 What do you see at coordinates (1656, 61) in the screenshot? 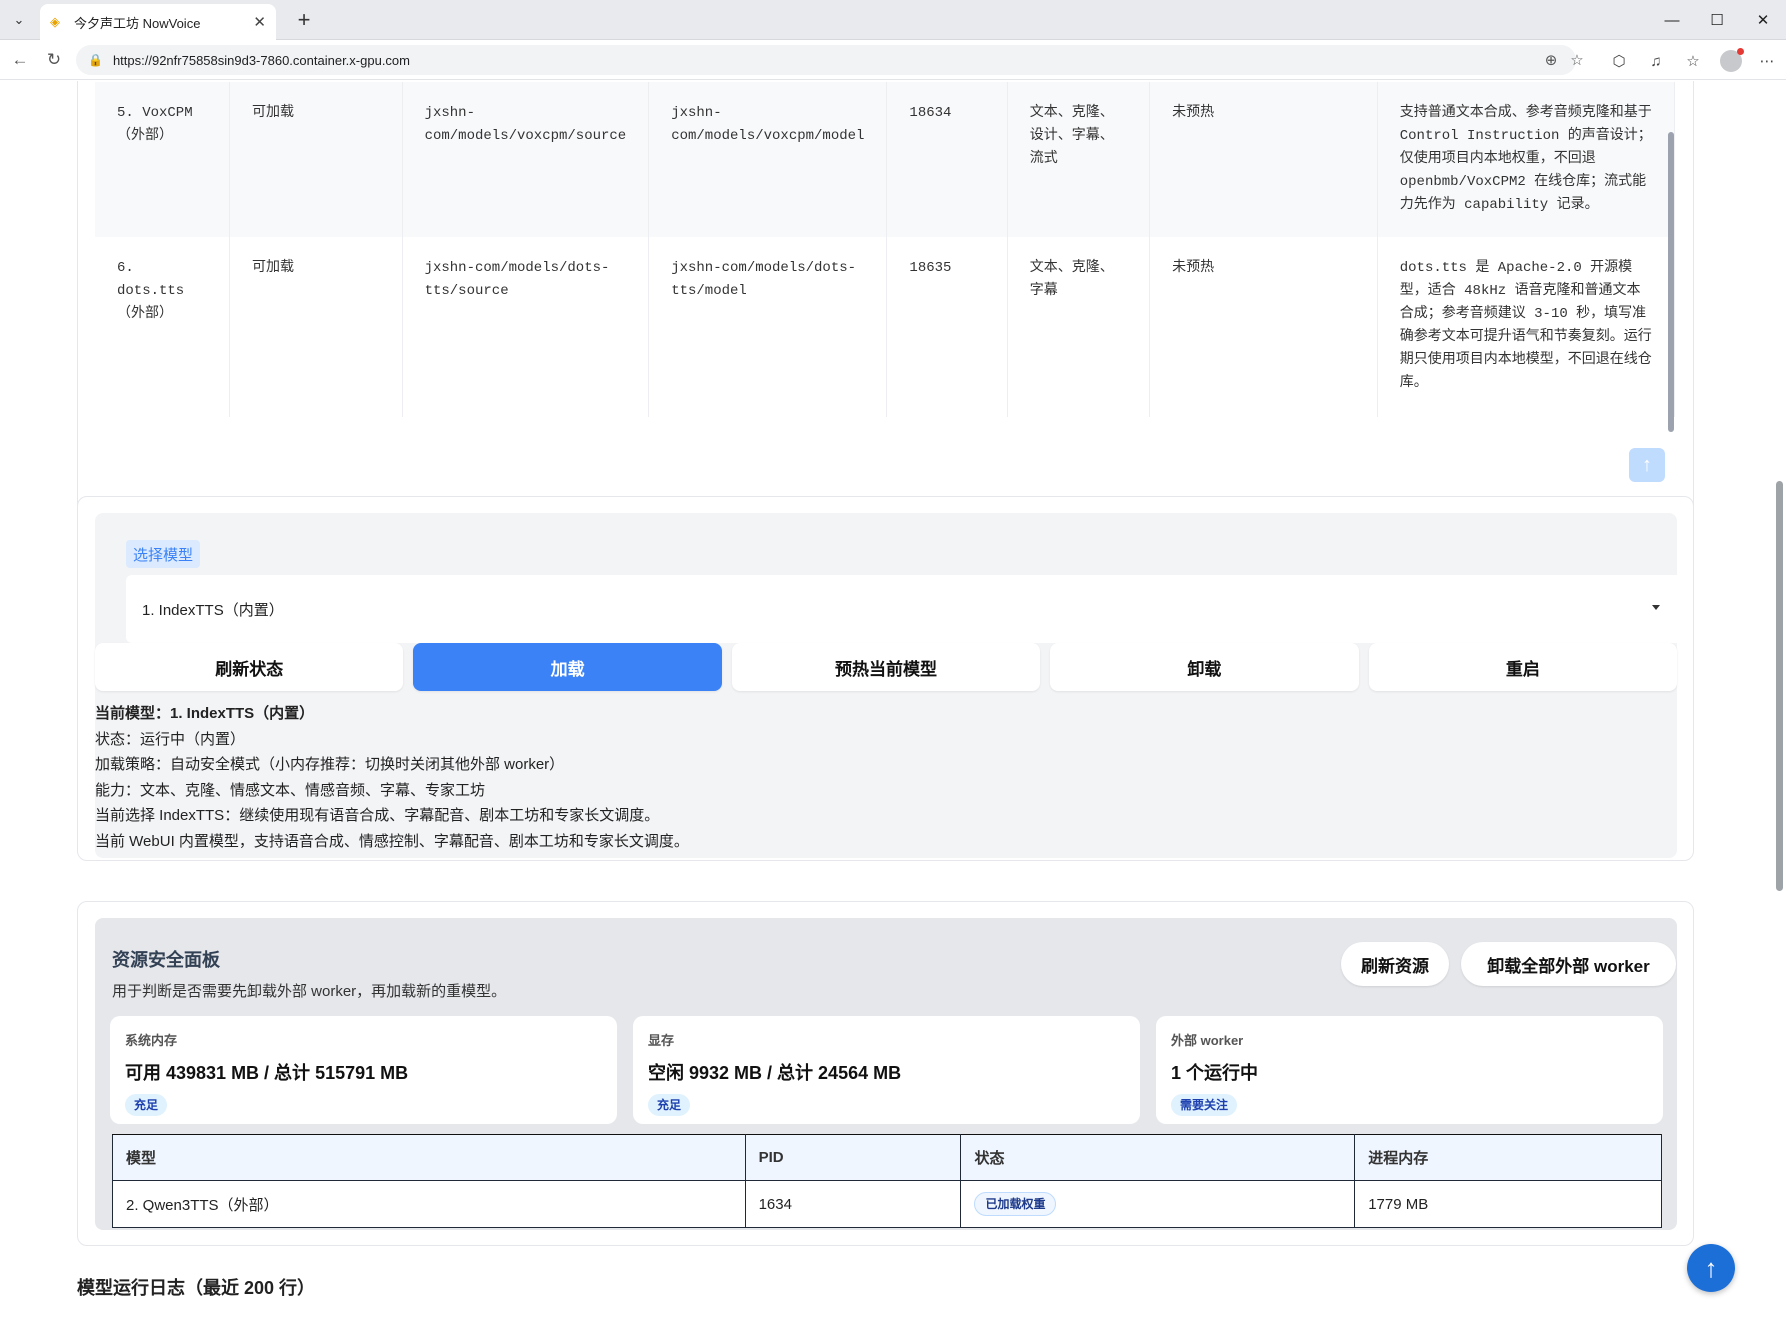
I see `browser-essentials-icon: ♫` at bounding box center [1656, 61].